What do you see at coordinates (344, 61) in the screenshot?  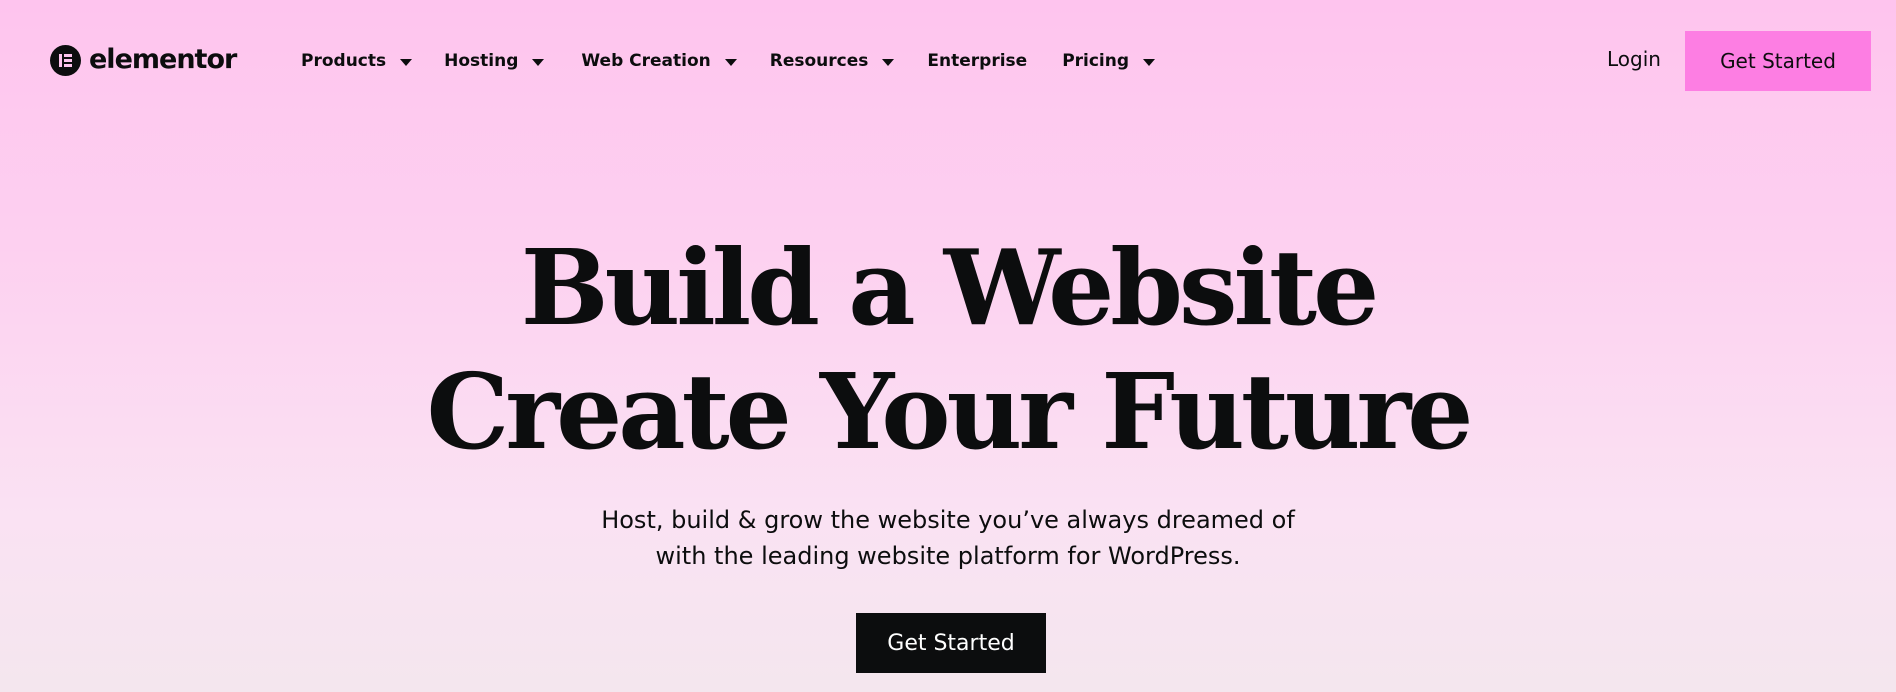 I see `nav-item-label: Products` at bounding box center [344, 61].